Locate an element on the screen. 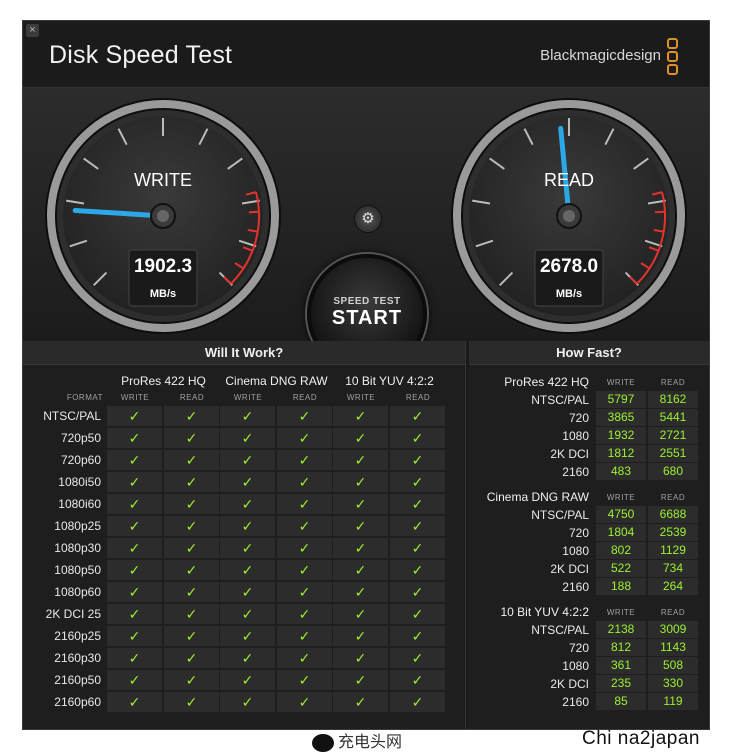 The width and height of the screenshot is (732, 756). weibo-logo-icon is located at coordinates (323, 742).